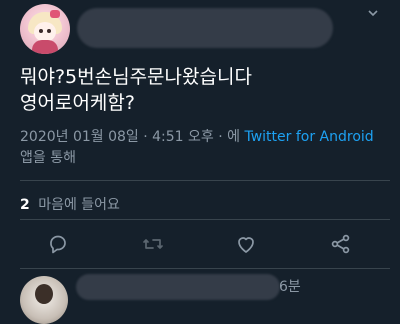  I want to click on reply-avatar, so click(44, 300).